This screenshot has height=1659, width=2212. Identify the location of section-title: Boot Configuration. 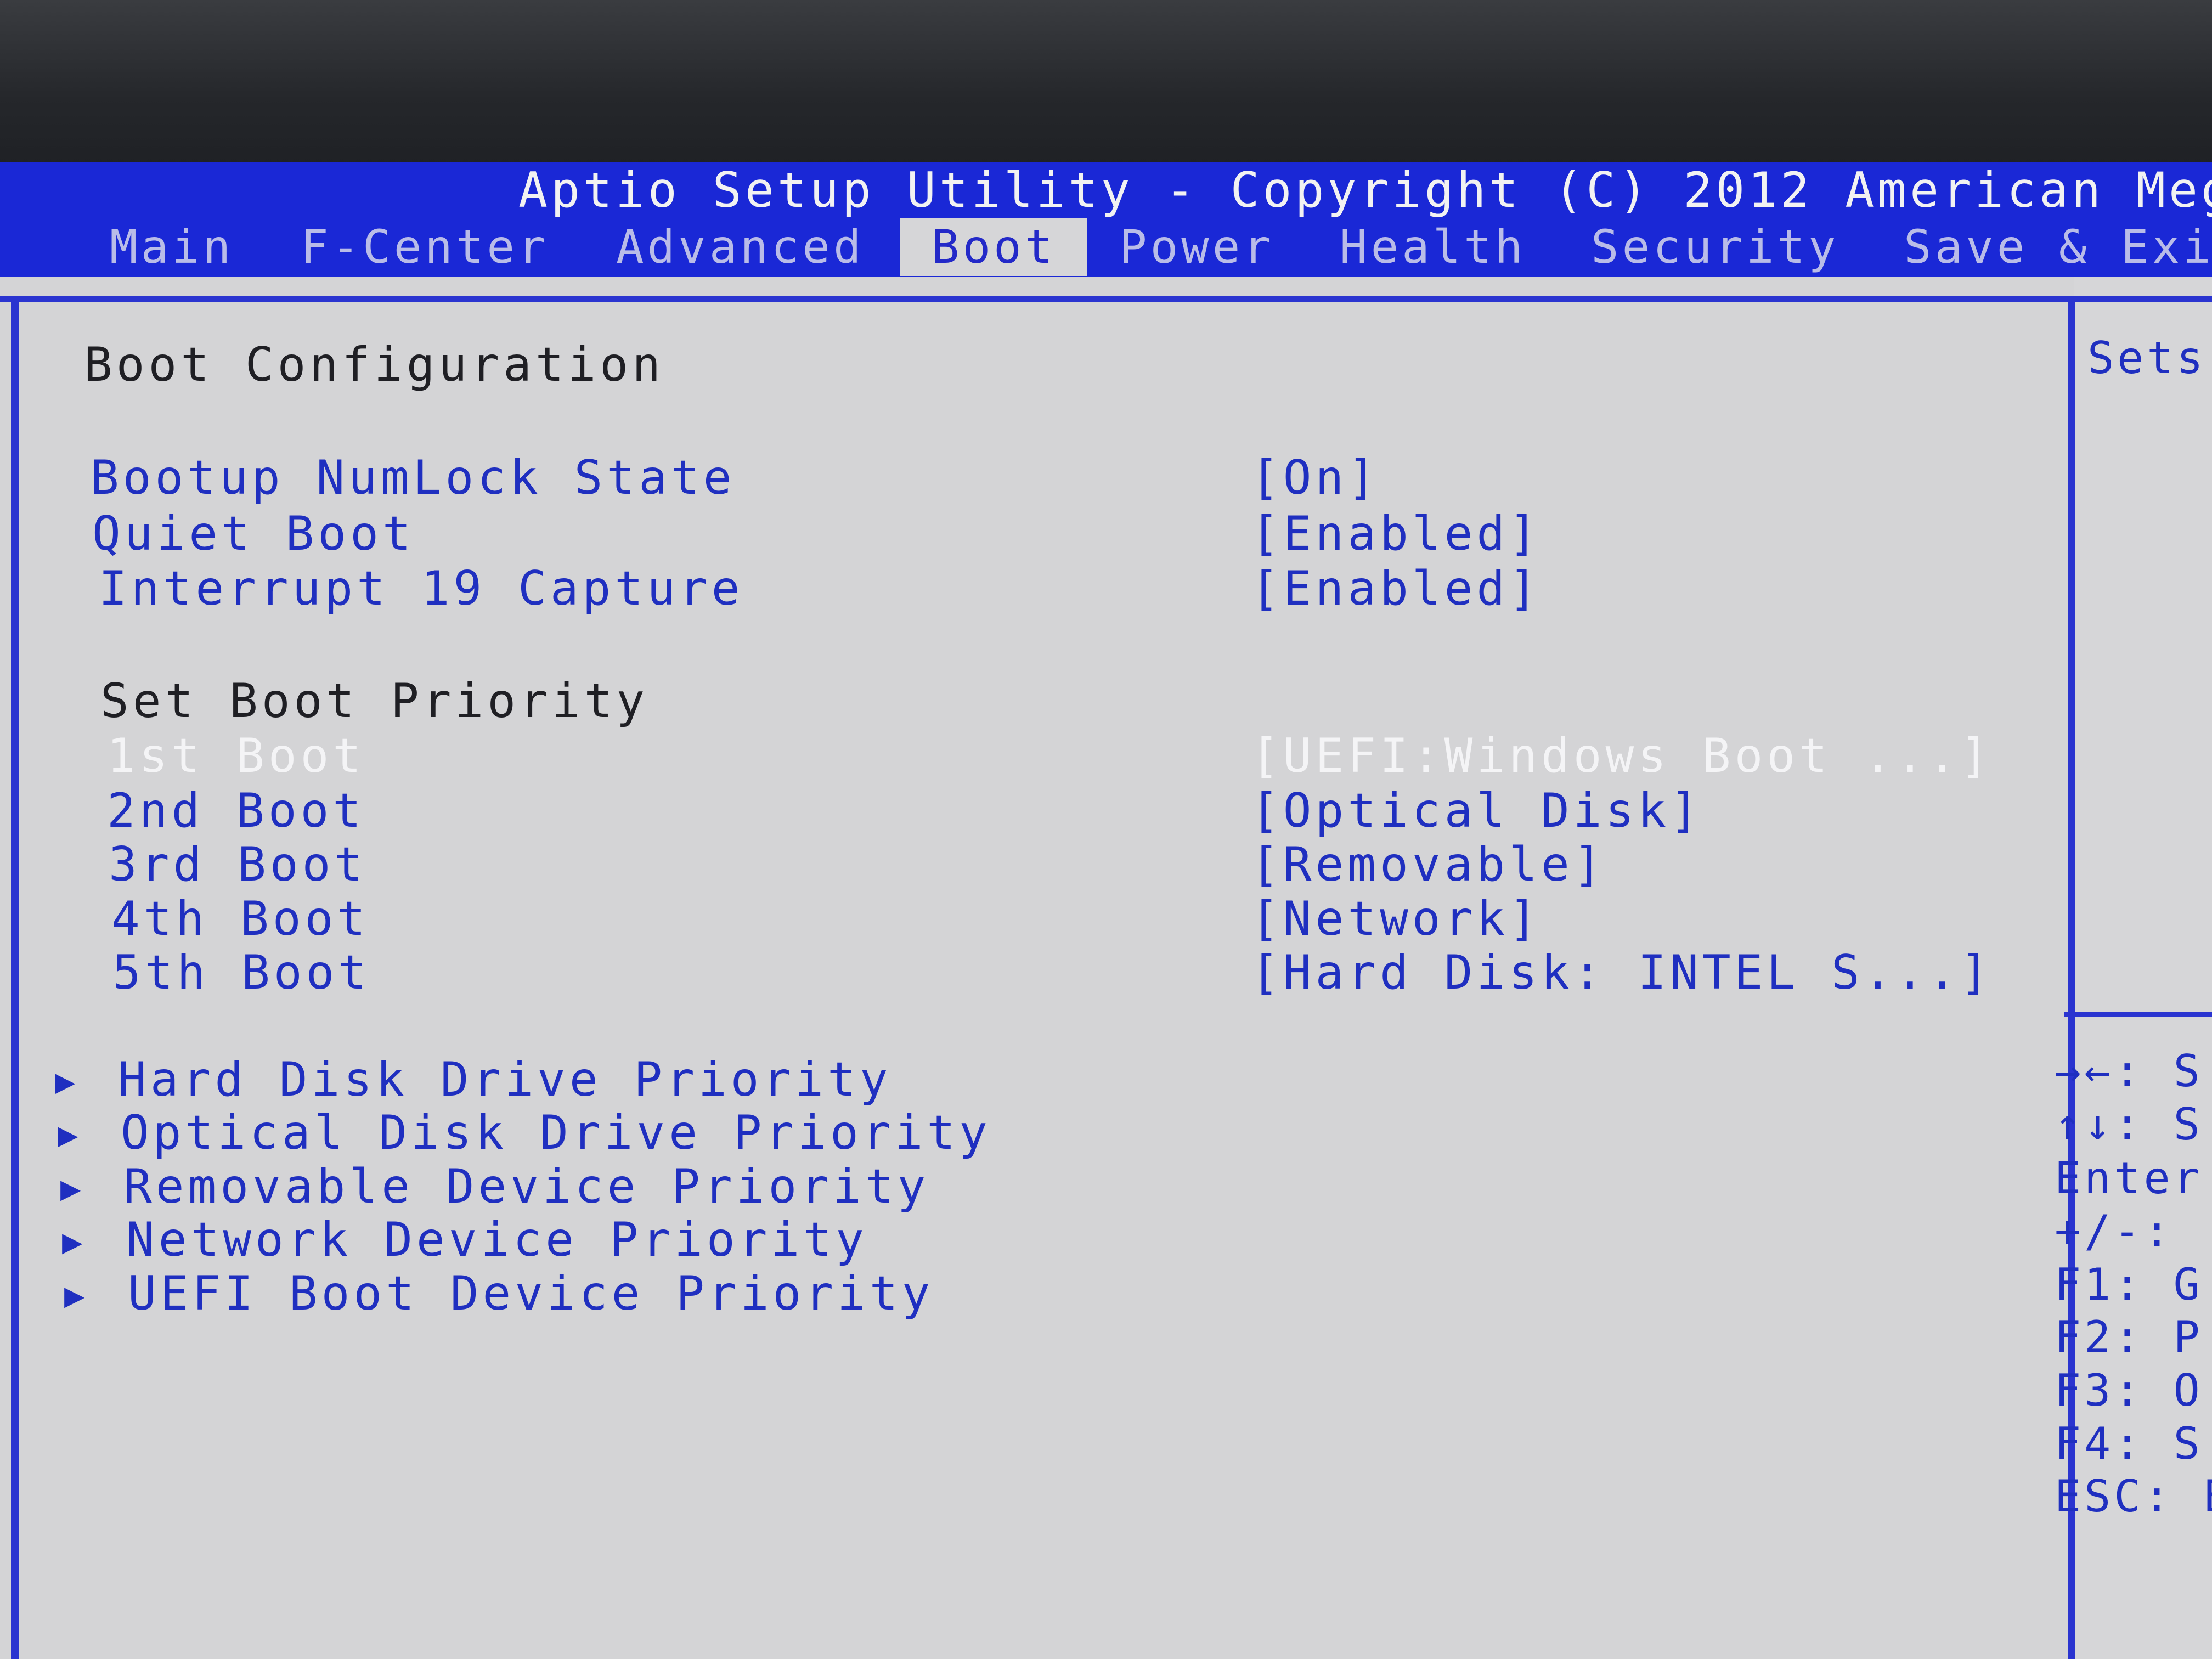
(374, 364).